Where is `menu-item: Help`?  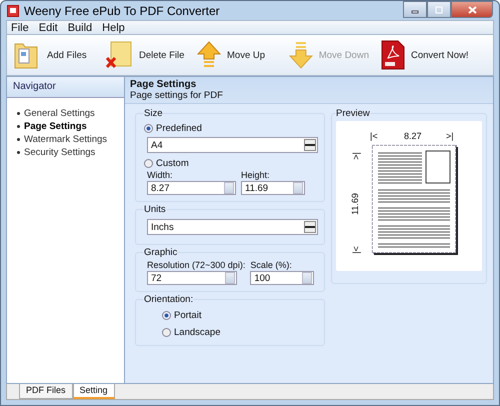 menu-item: Help is located at coordinates (113, 28).